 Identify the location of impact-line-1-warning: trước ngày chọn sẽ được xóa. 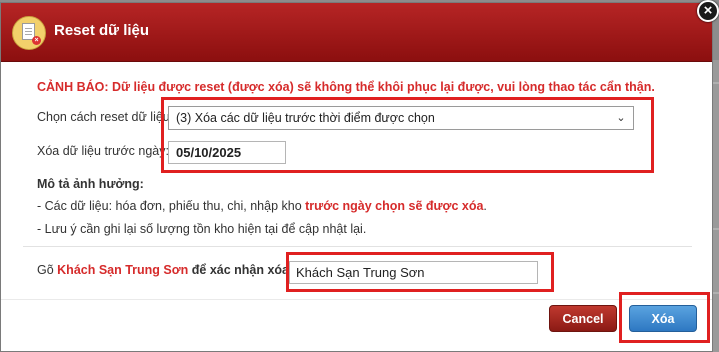
(394, 206).